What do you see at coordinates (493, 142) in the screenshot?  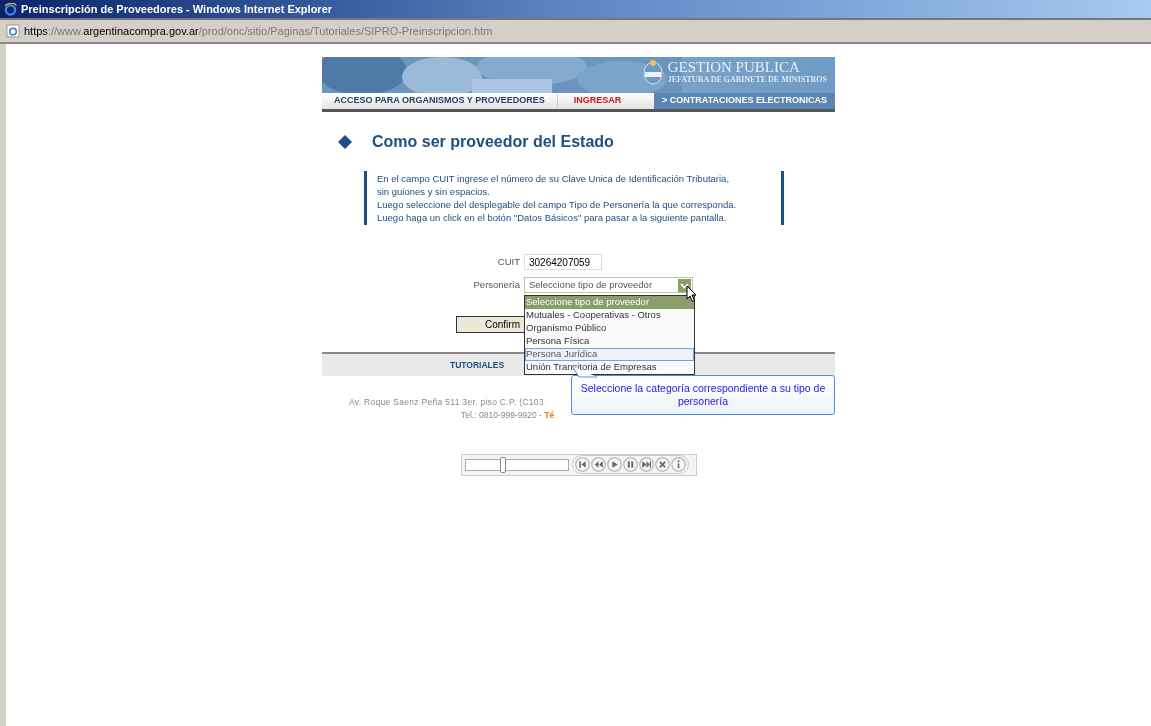 I see `page-heading: Como ser proveedor del Estado` at bounding box center [493, 142].